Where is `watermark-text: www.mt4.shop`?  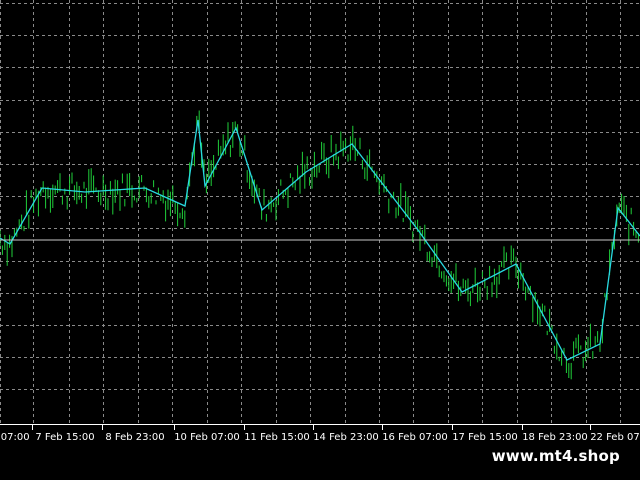 watermark-text: www.mt4.shop is located at coordinates (555, 456).